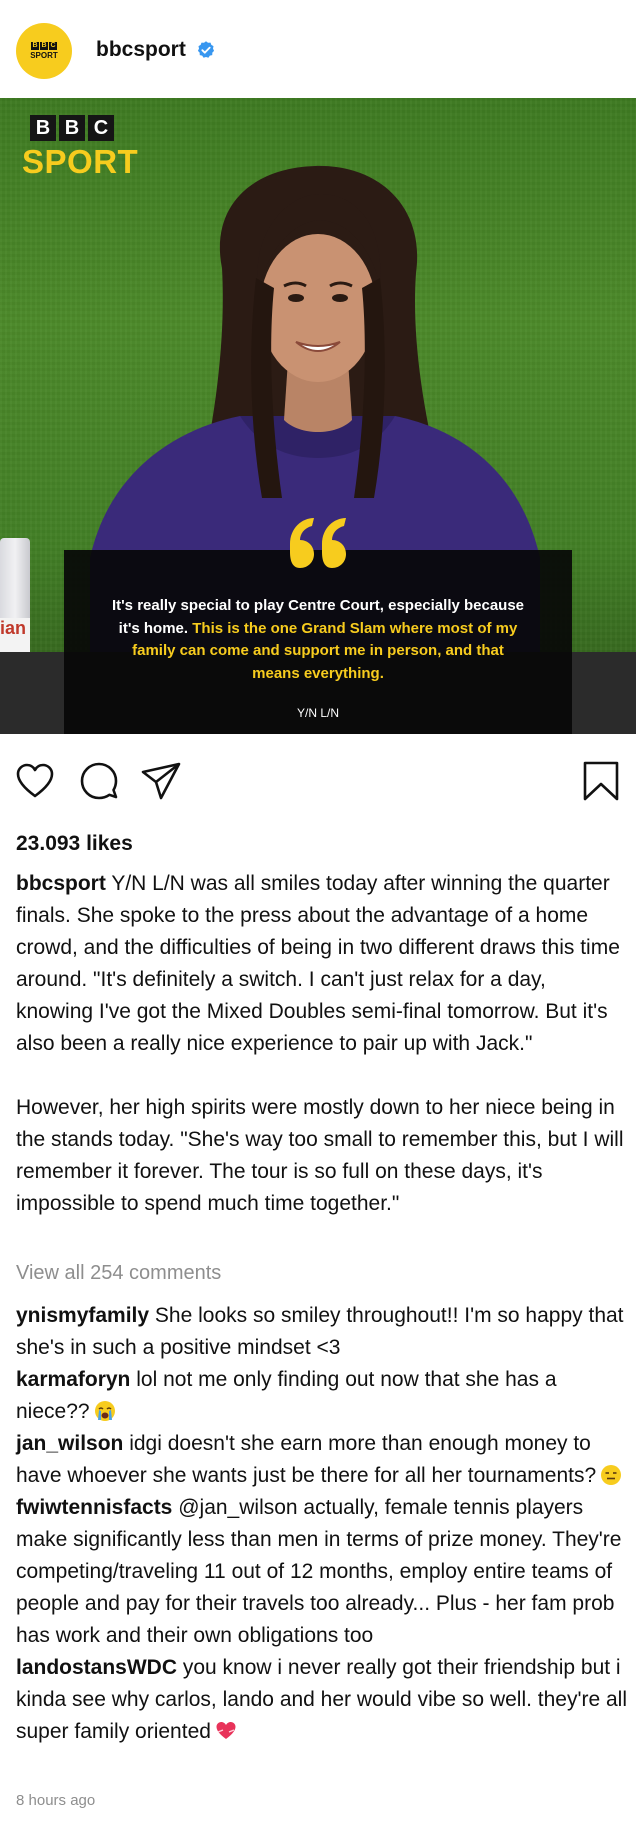  What do you see at coordinates (161, 781) in the screenshot?
I see `send-icon` at bounding box center [161, 781].